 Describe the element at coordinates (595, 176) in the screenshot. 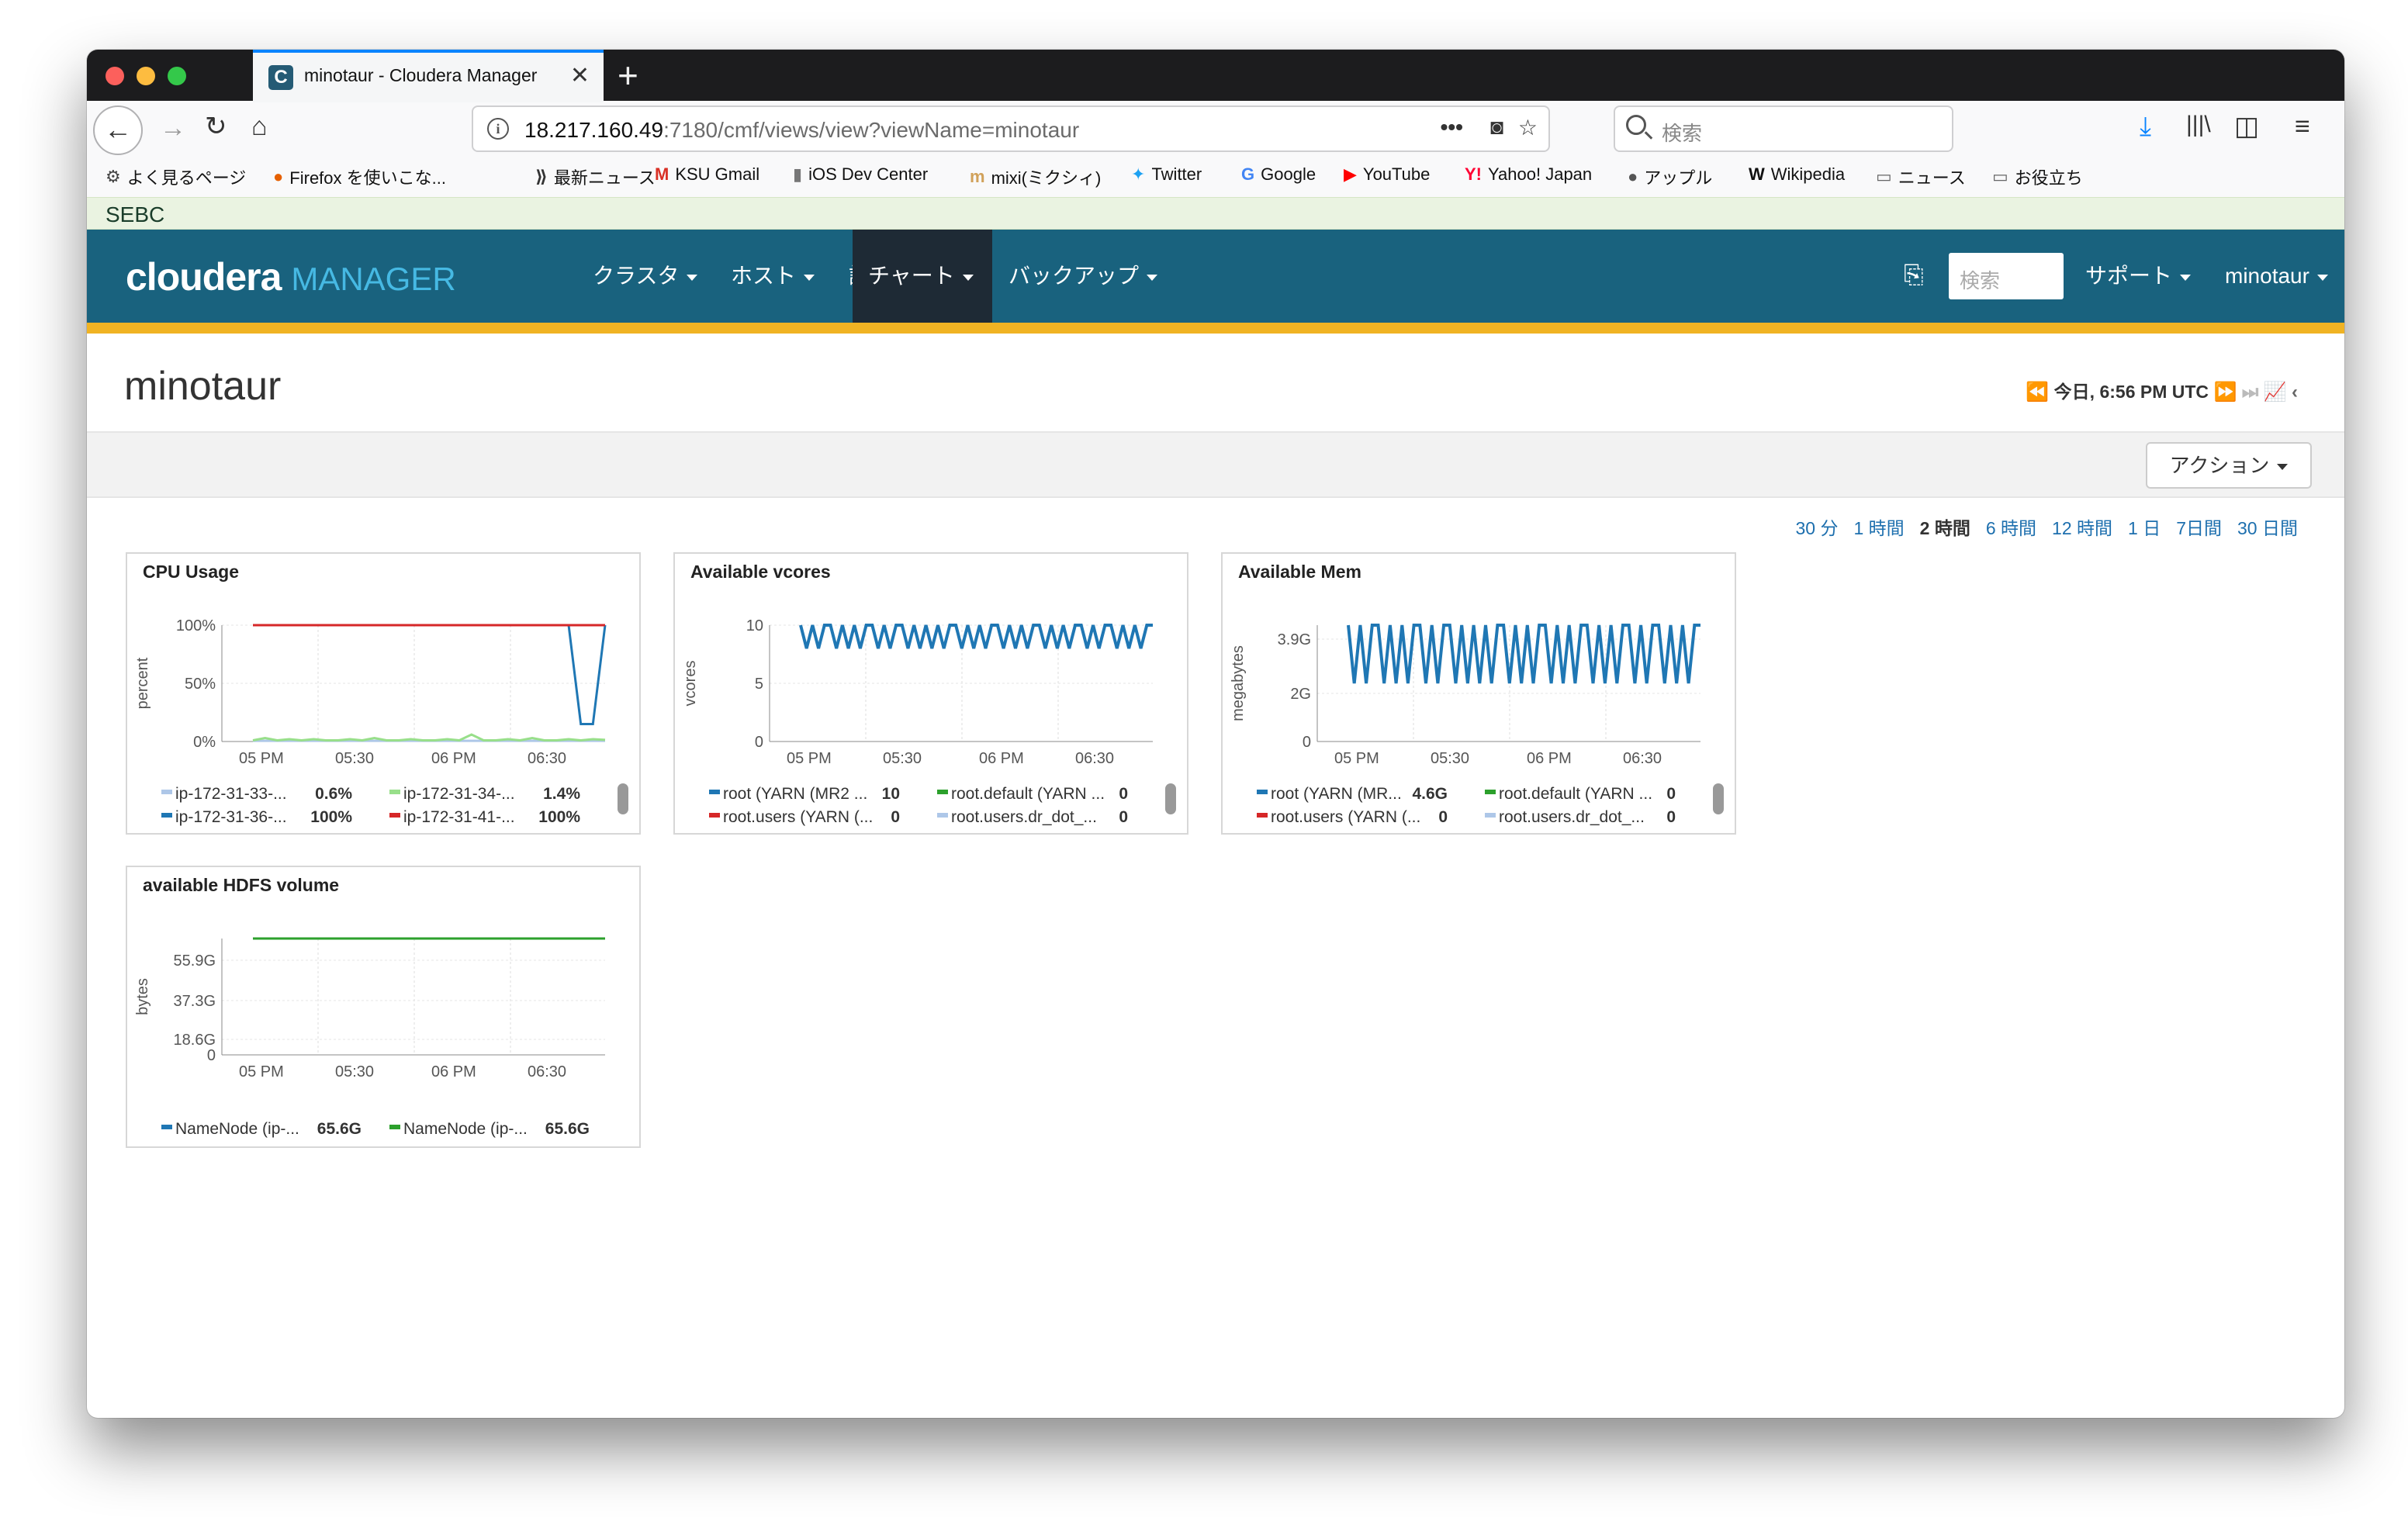

I see `bookmark-item: ⟫ 最新ニュース` at that location.